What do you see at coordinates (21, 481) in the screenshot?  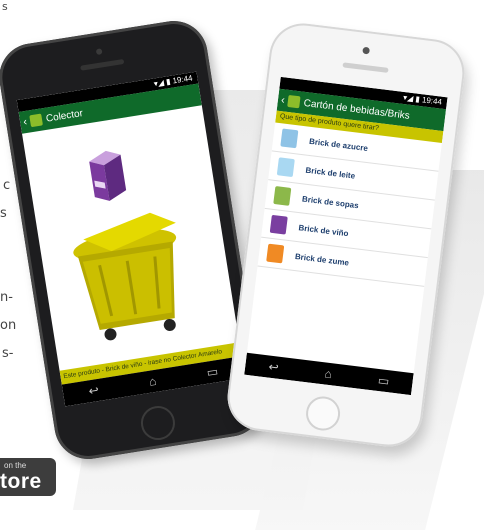 I see `store-badge-title: tore` at bounding box center [21, 481].